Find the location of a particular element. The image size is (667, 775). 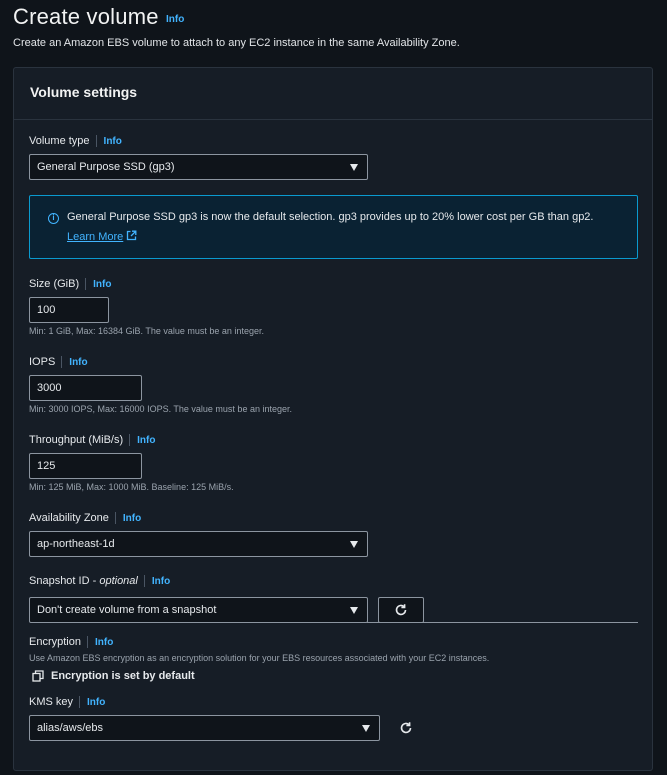

throughput-label: Throughput (MiB/s) Info is located at coordinates (92, 440).